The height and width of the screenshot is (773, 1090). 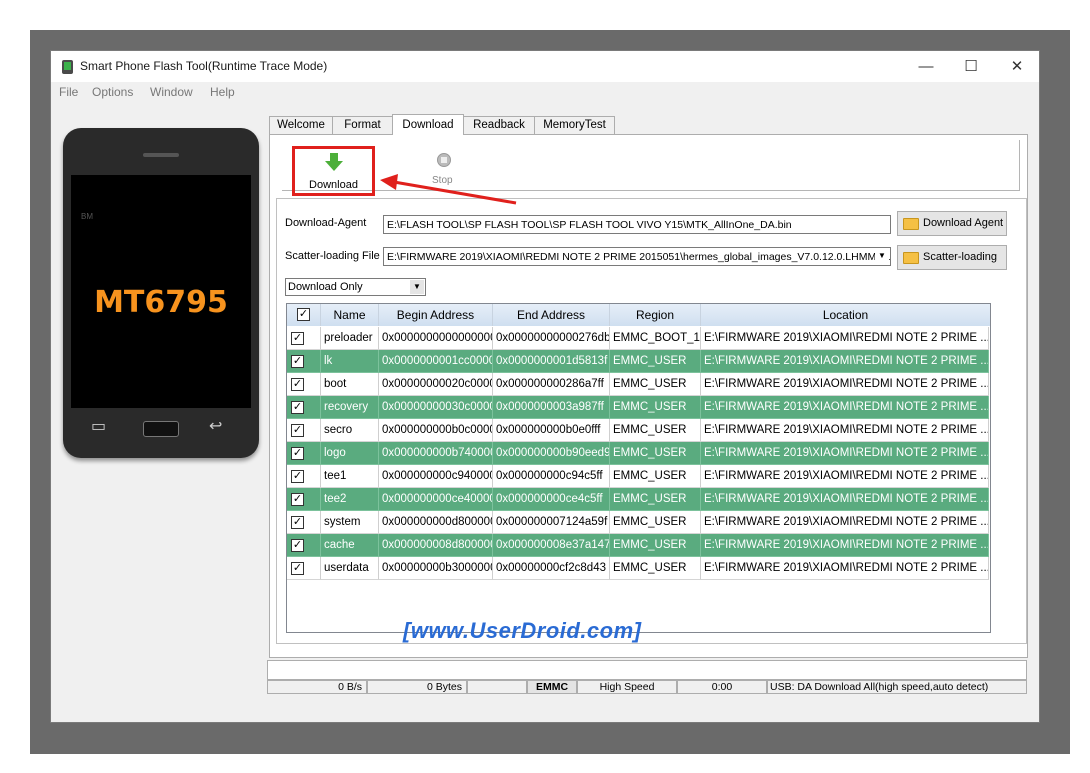 What do you see at coordinates (627, 687) in the screenshot?
I see `status-mode: High Speed` at bounding box center [627, 687].